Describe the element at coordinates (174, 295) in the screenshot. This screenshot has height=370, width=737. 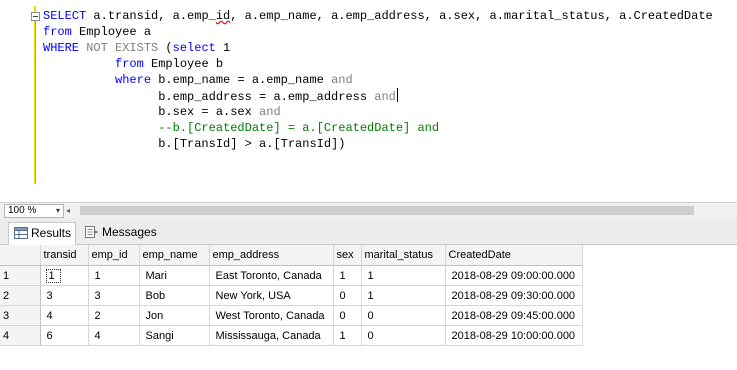
I see `grid-cell: Bob` at that location.